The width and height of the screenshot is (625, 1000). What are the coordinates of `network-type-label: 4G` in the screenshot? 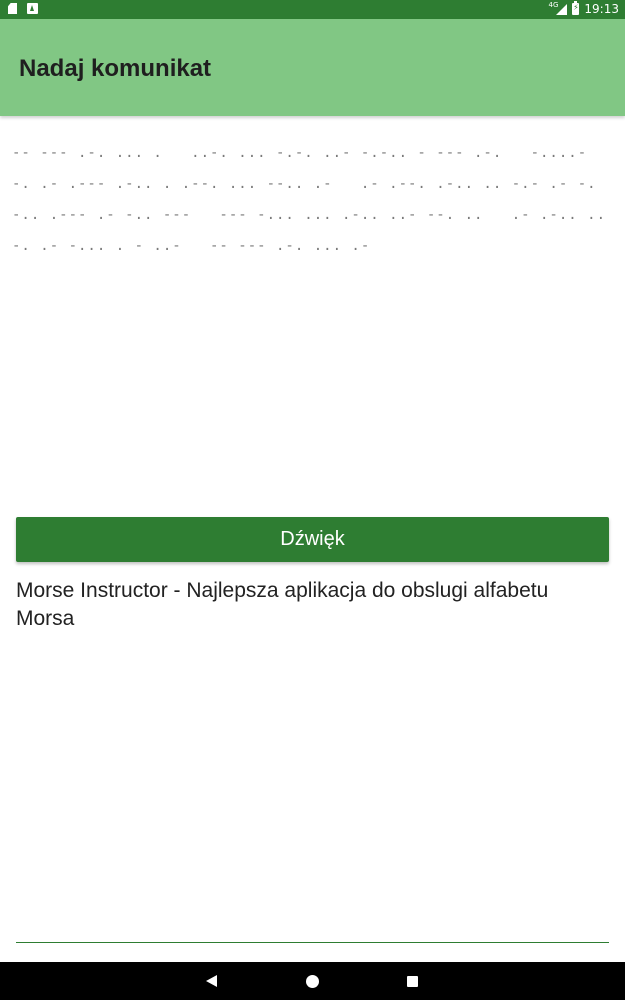 It's located at (553, 5).